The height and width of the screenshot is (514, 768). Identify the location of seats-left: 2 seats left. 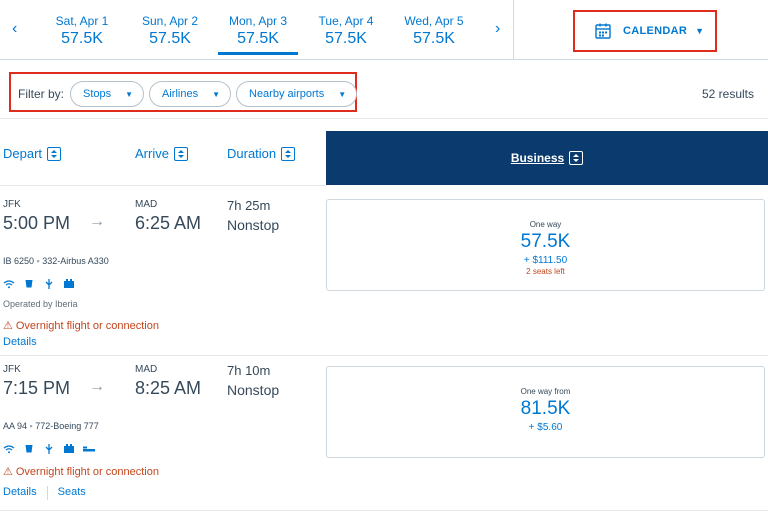
(545, 271).